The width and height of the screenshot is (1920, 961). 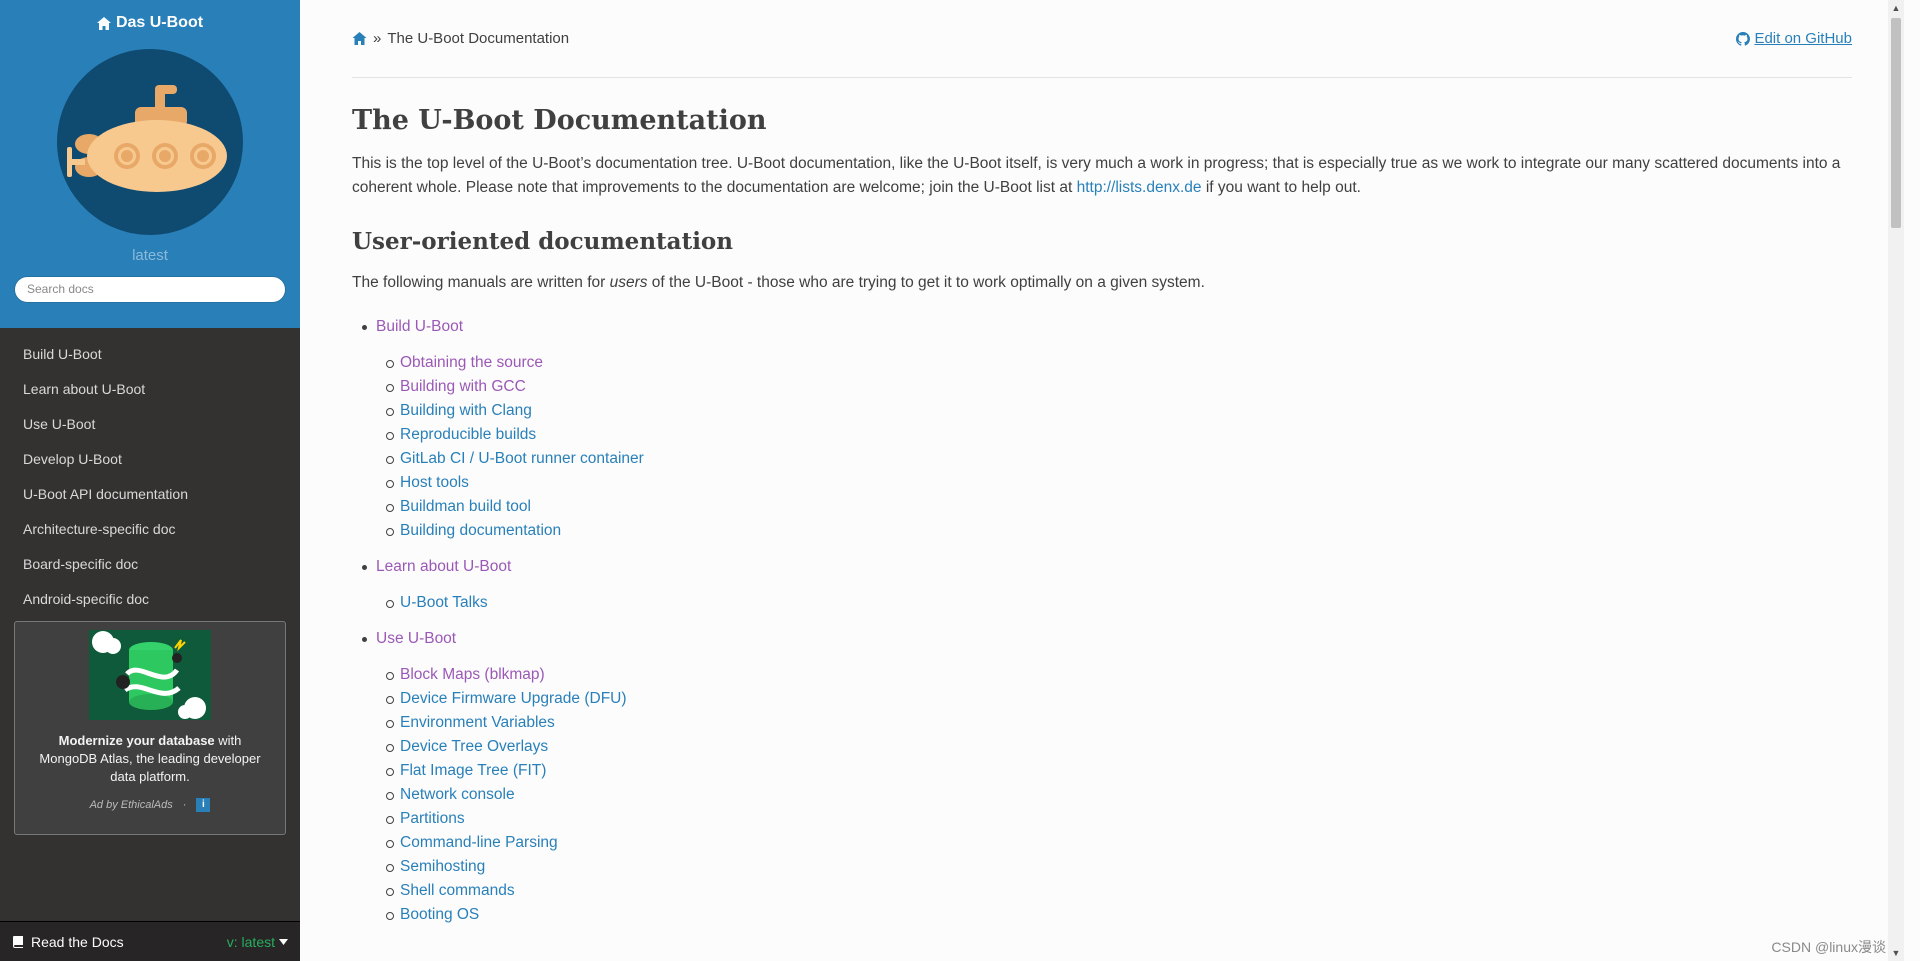 What do you see at coordinates (434, 482) in the screenshot?
I see `toc-subitem-link: Host tools` at bounding box center [434, 482].